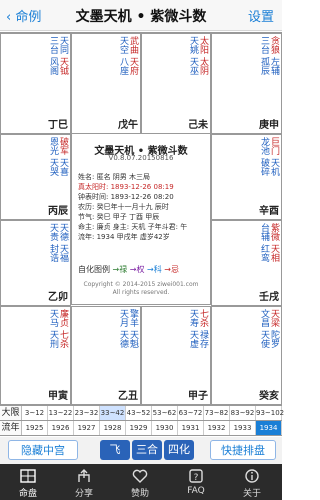  Describe the element at coordinates (58, 242) in the screenshot. I see `star-list: 天德 天福 天贵 封诰` at that location.